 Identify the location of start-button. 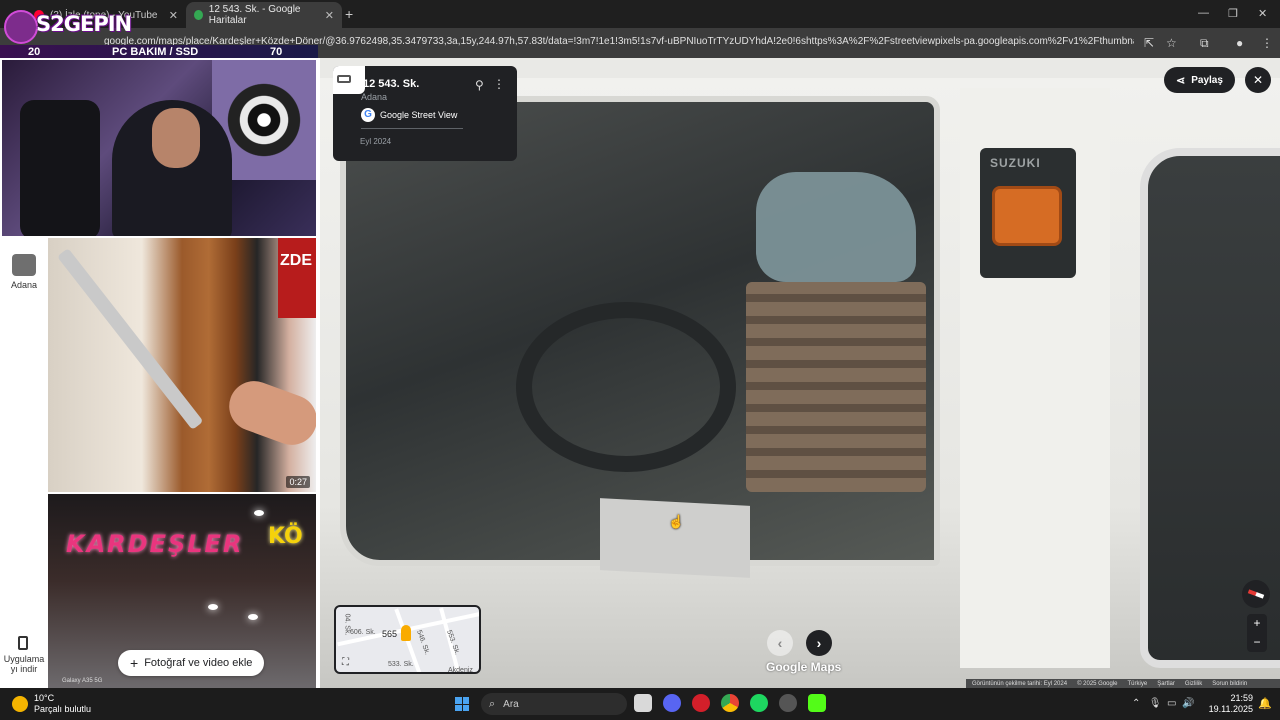
(462, 704).